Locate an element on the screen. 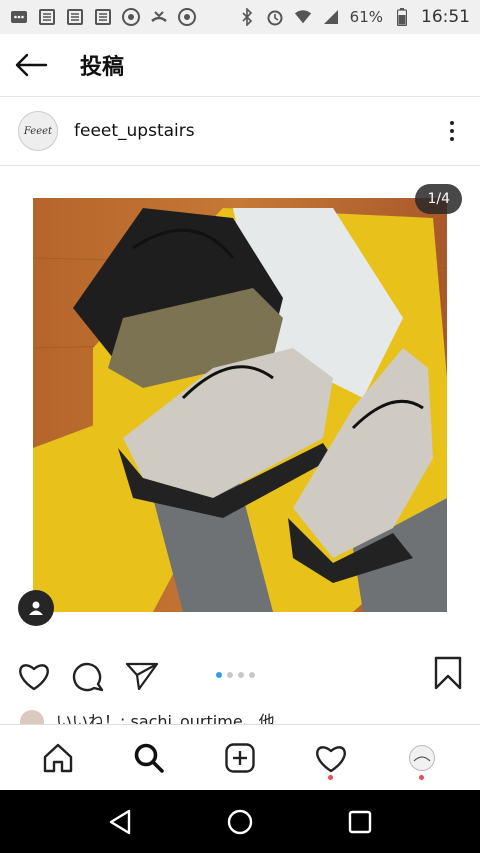 The height and width of the screenshot is (853, 480). home-icon is located at coordinates (58, 758).